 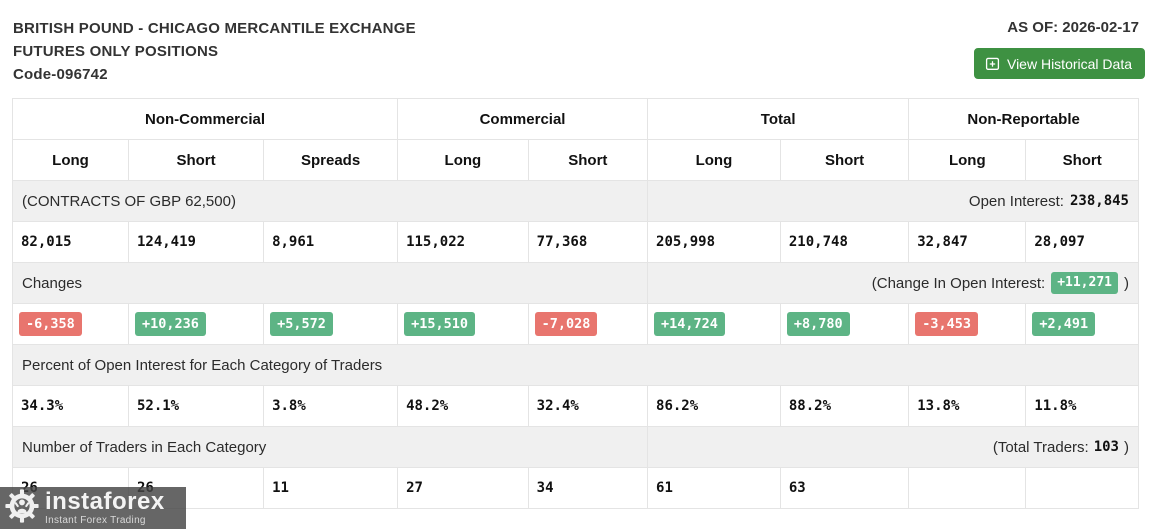 I want to click on traders-value: 61, so click(x=714, y=488).